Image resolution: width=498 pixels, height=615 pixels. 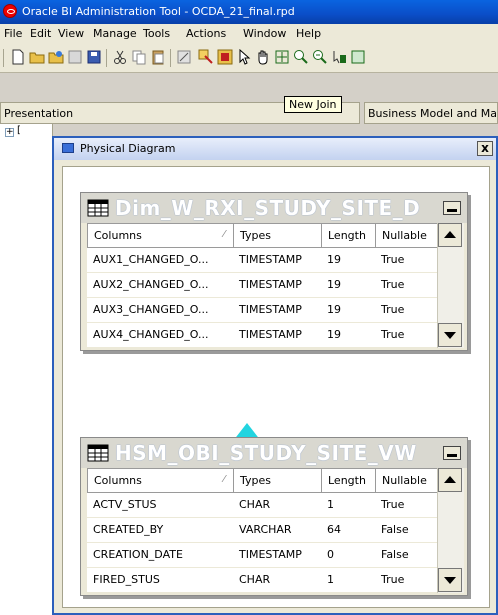 I want to click on table-row: AUX1_CHANGED_O... TIMESTAMP 19 True, so click(x=275, y=260).